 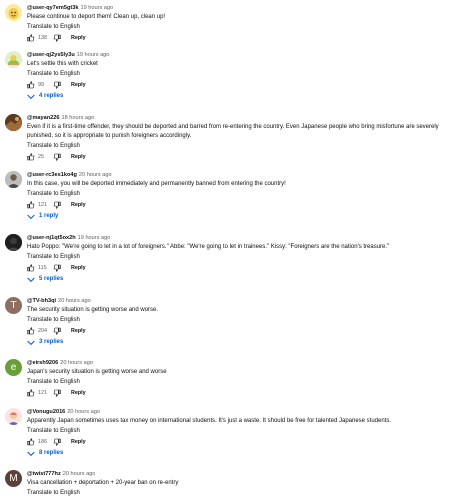 What do you see at coordinates (41, 85) in the screenshot?
I see `like-count: 99` at bounding box center [41, 85].